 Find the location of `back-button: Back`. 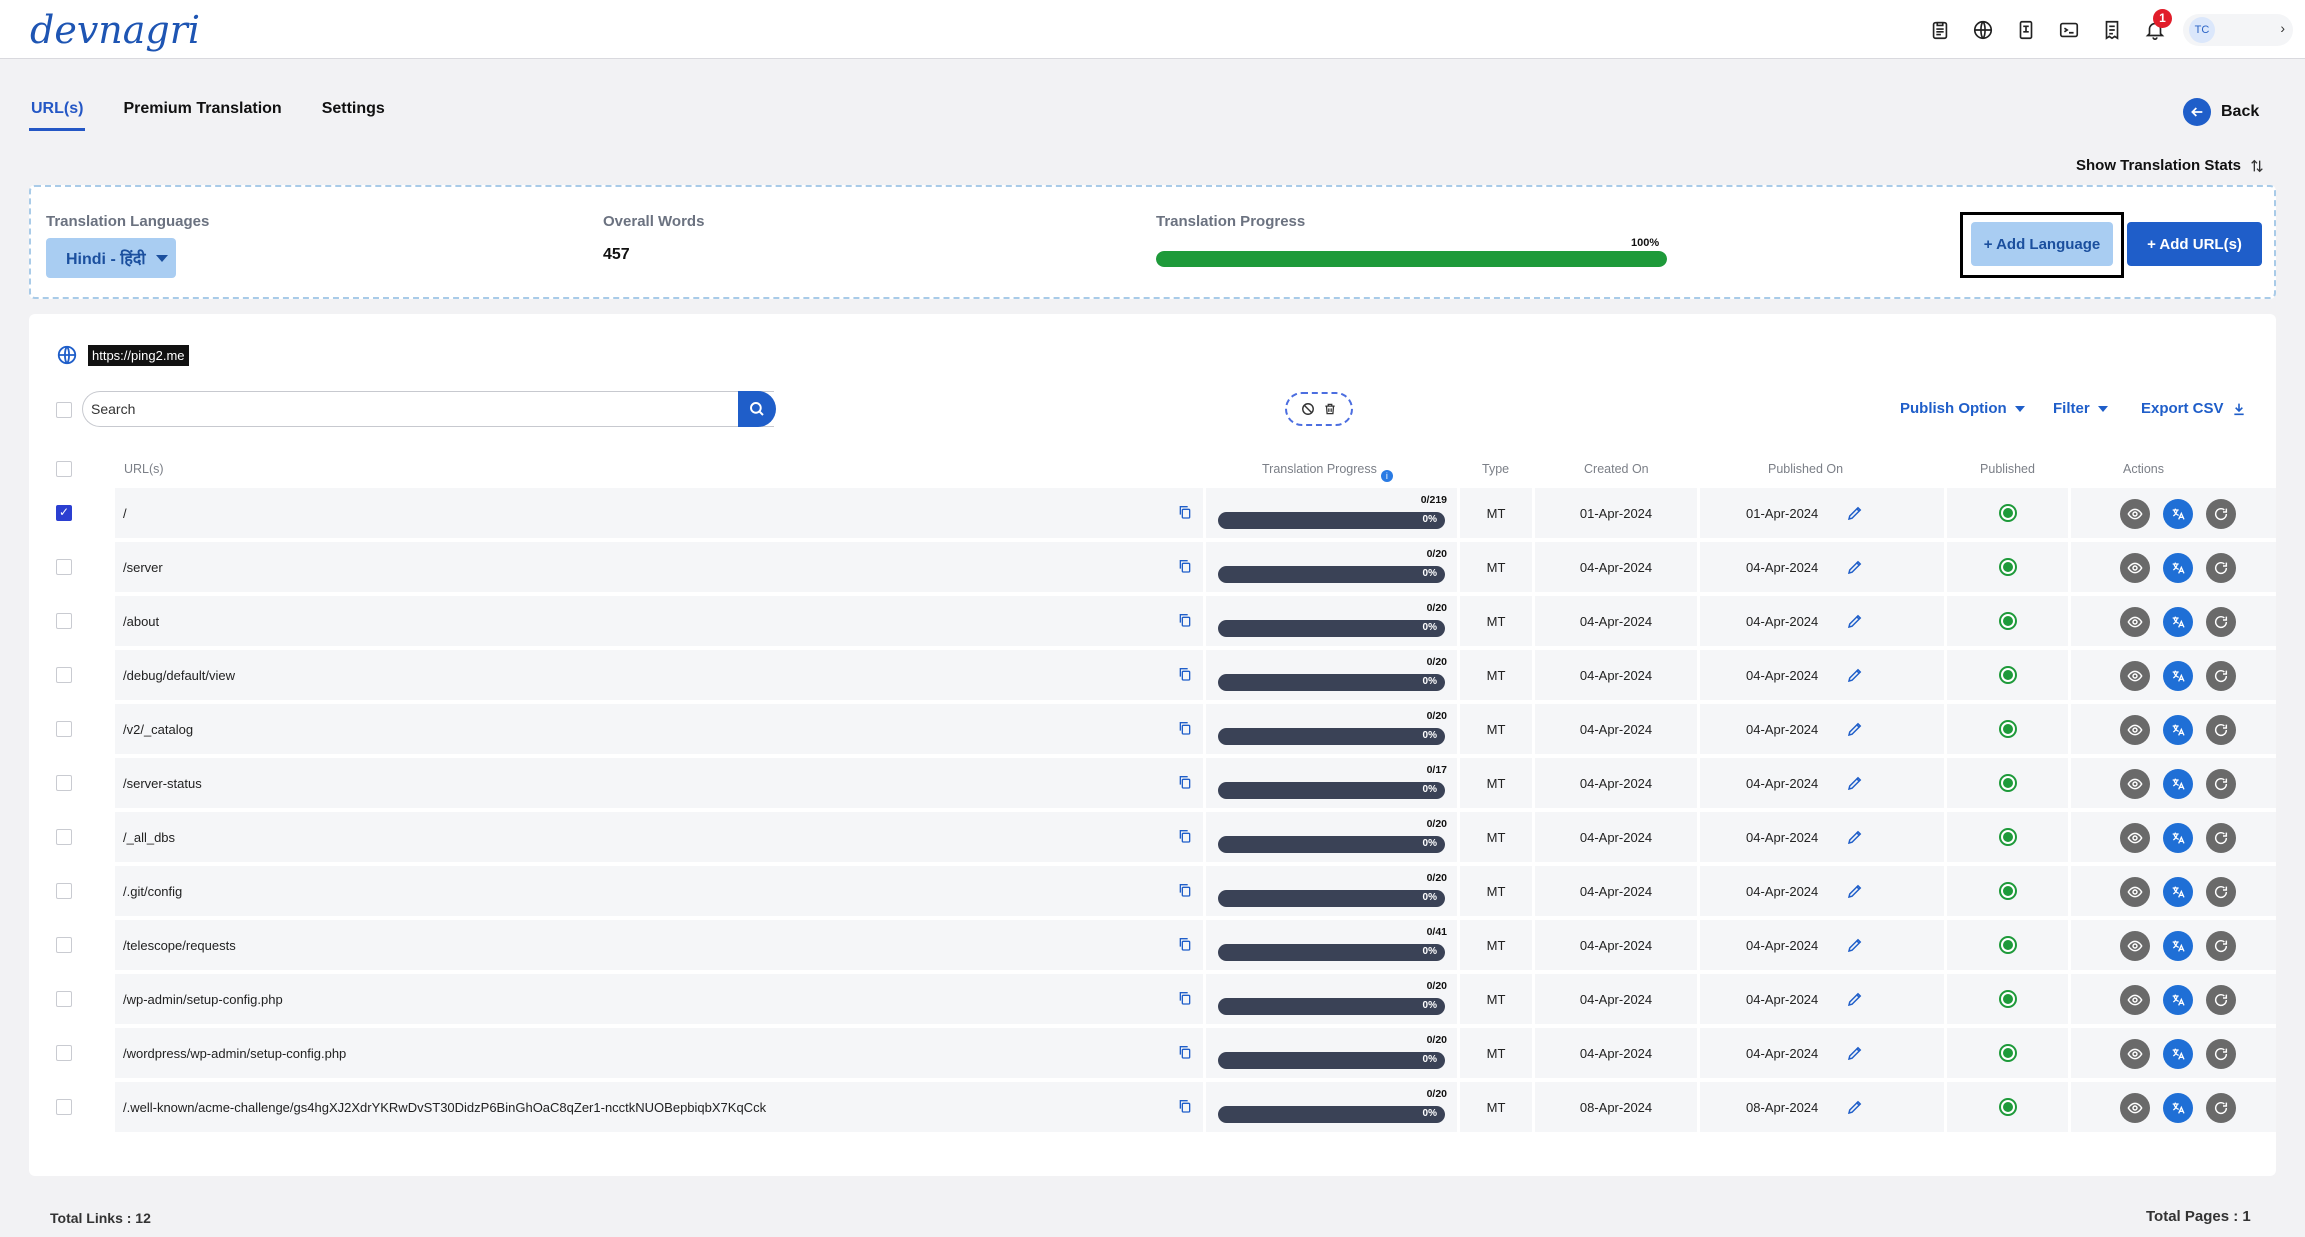

back-button: Back is located at coordinates (2221, 112).